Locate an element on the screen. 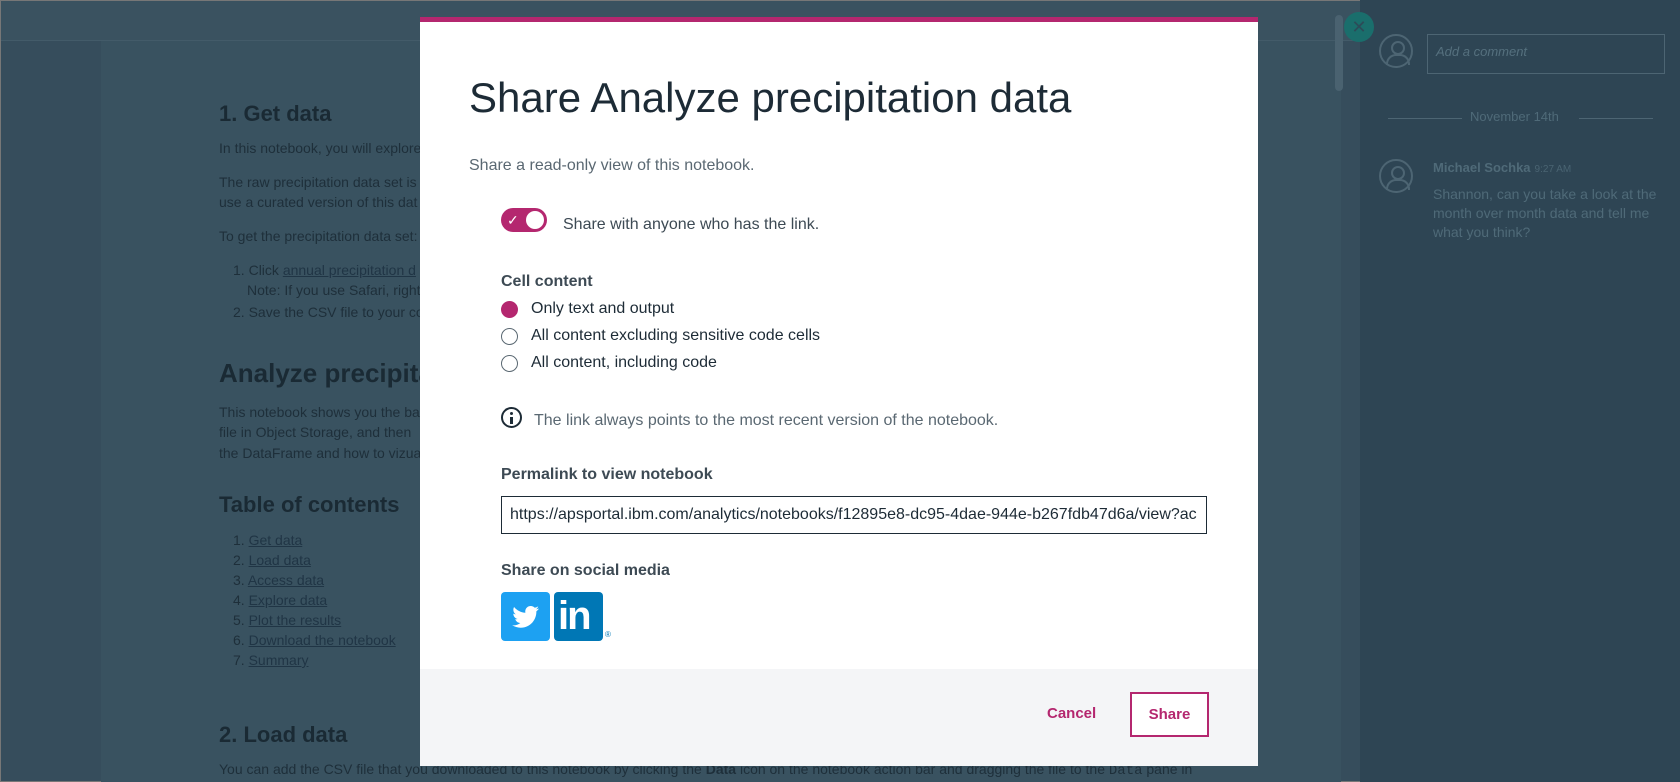 This screenshot has height=782, width=1680. comment-author: Michael Sochka 9:27 AM is located at coordinates (1502, 167).